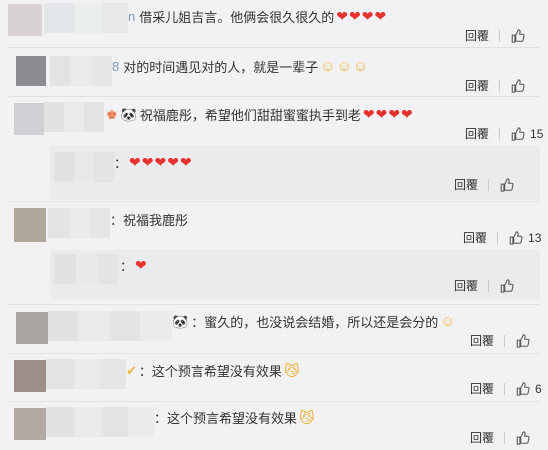 The height and width of the screenshot is (450, 548). I want to click on comment-item: ✔ ： 这个预言希望没有效果 😼 回覆 6, so click(274, 379).